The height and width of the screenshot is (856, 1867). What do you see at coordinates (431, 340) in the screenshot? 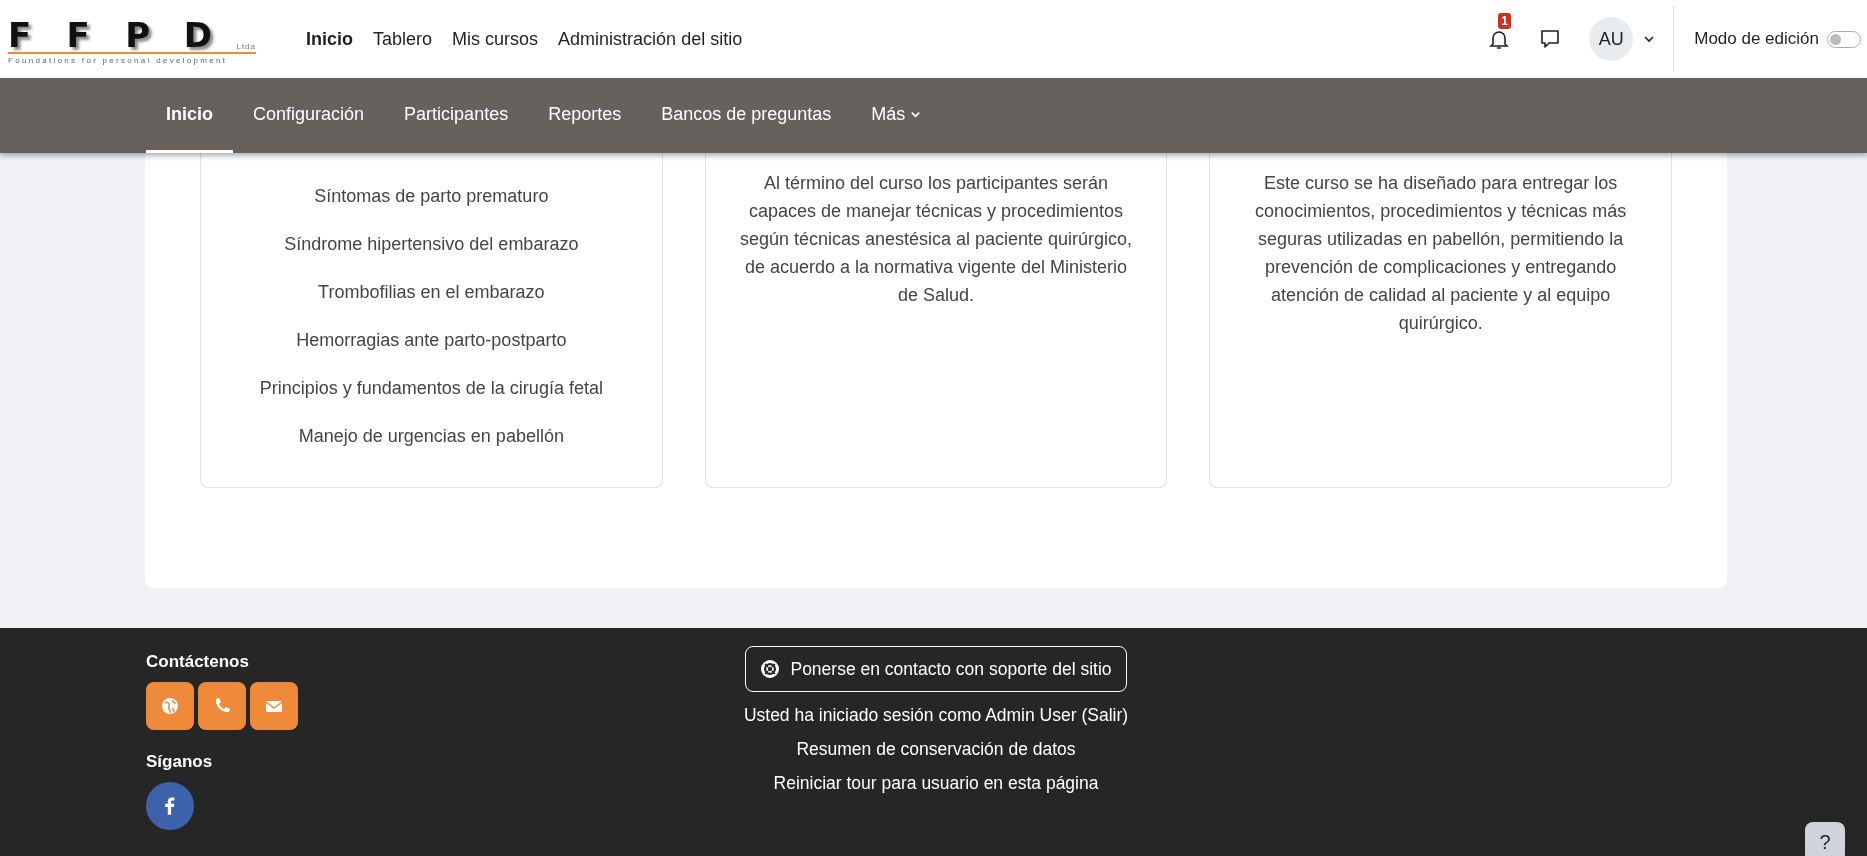
I see `topic-item: Hemorragias ante parto-postparto` at bounding box center [431, 340].